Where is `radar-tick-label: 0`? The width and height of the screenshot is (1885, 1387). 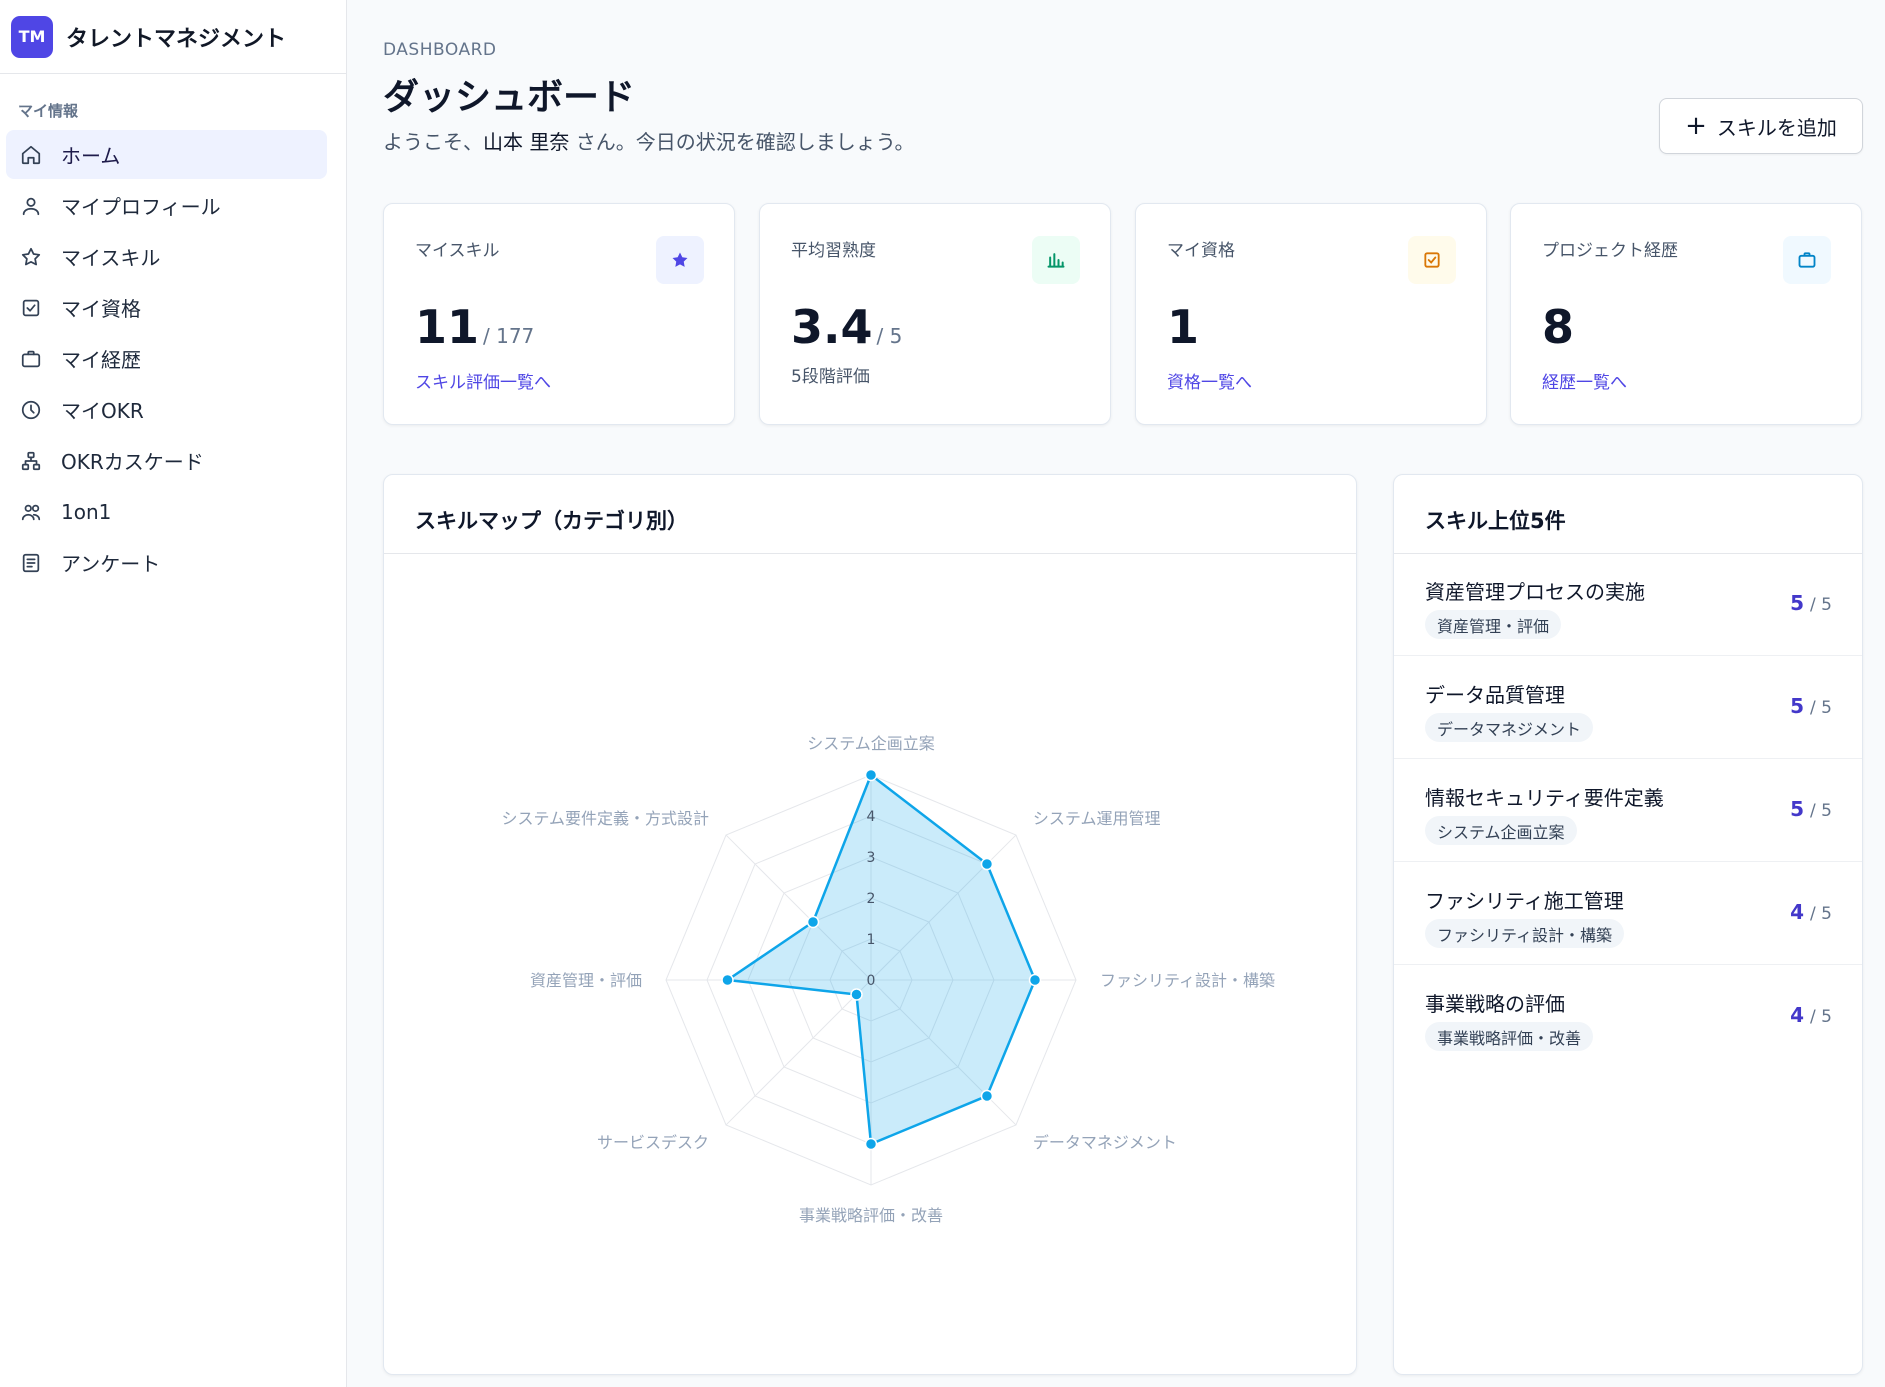 radar-tick-label: 0 is located at coordinates (871, 981).